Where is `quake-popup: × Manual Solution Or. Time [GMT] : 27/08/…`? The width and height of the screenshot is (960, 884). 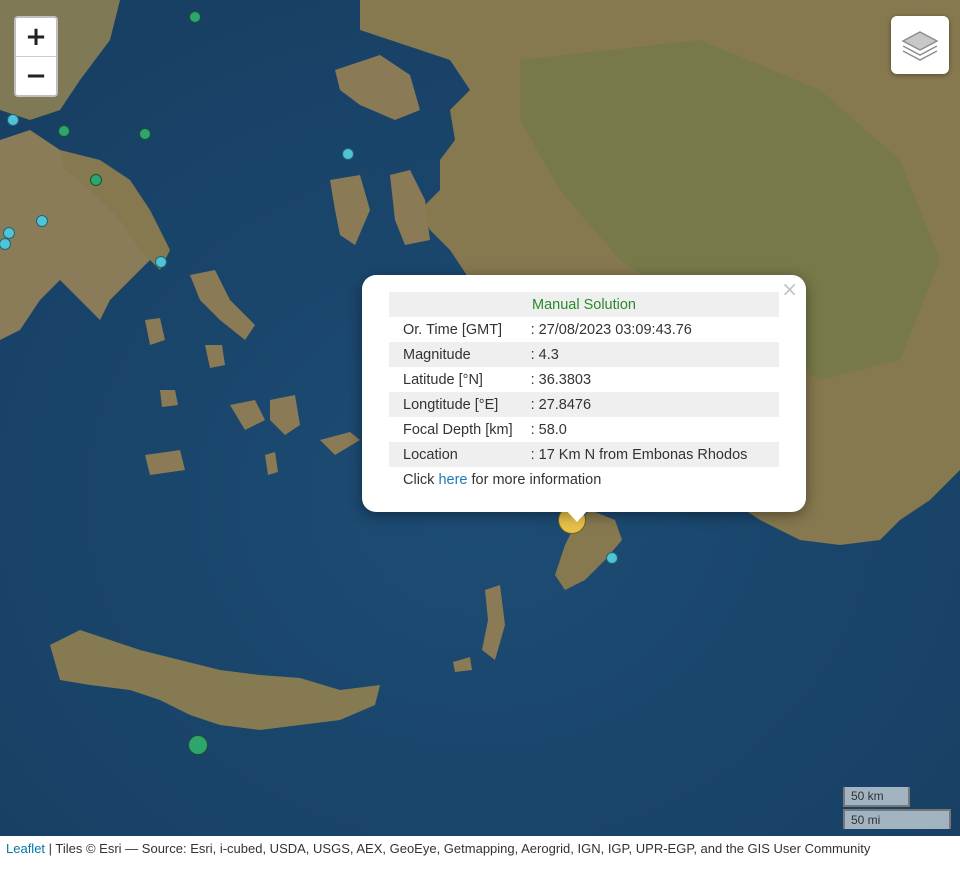 quake-popup: × Manual Solution Or. Time [GMT] : 27/08/… is located at coordinates (584, 393).